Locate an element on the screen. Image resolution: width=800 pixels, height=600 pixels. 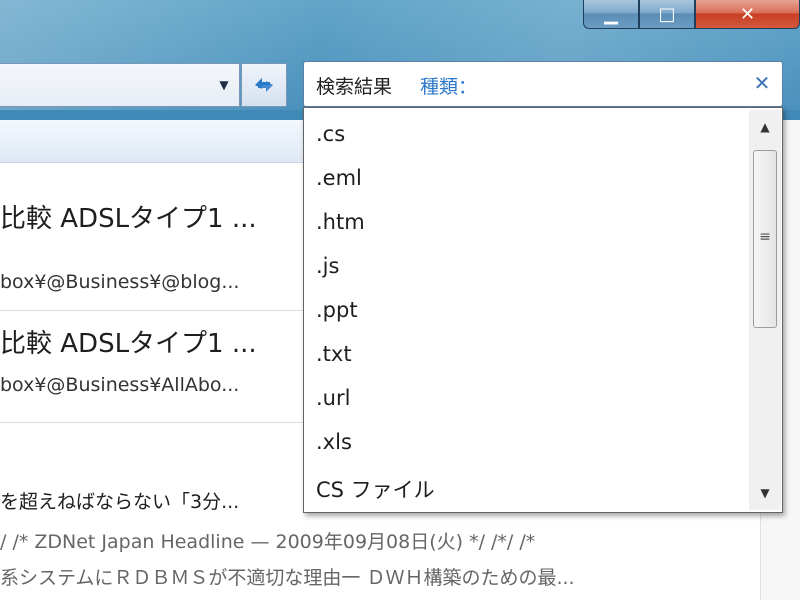
maximize-button: □ is located at coordinates (667, 14).